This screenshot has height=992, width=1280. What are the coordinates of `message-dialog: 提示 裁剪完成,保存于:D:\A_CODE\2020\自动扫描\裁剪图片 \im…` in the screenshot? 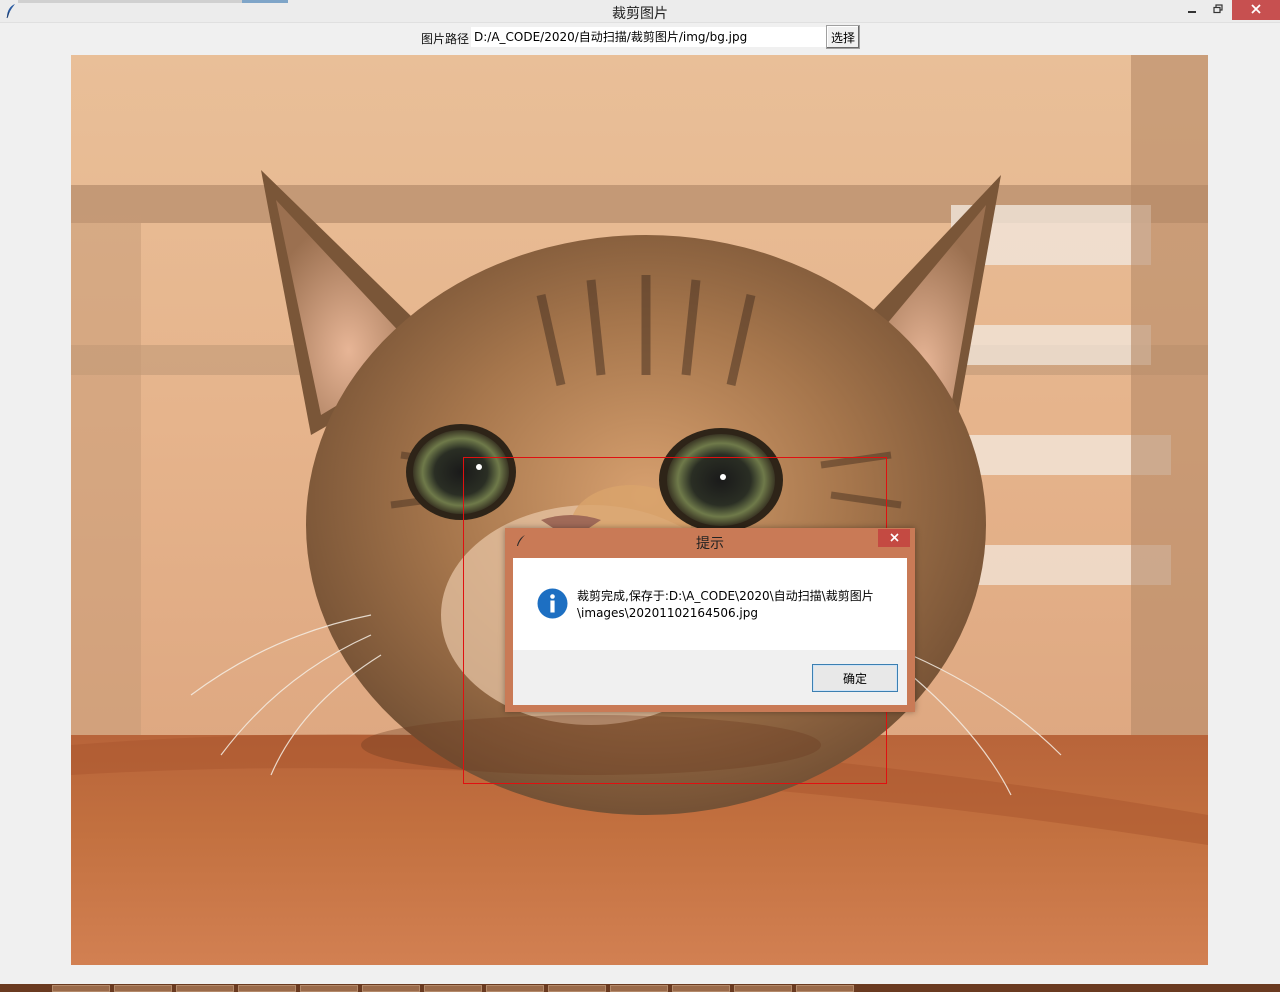 It's located at (710, 620).